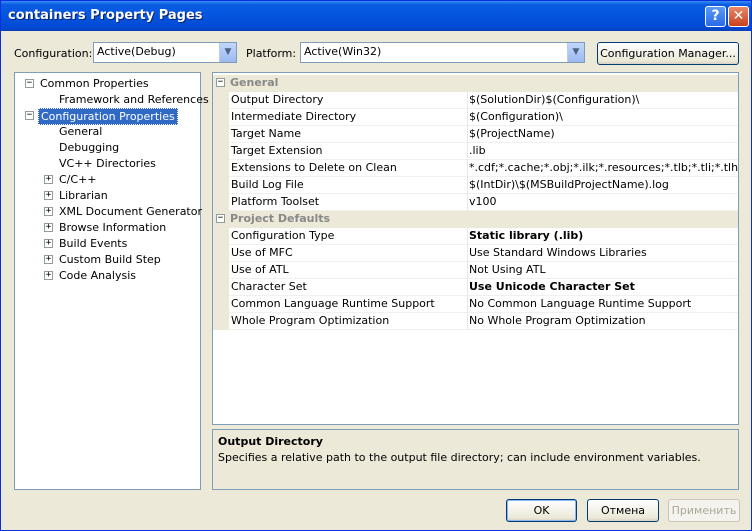  Describe the element at coordinates (83, 195) in the screenshot. I see `tree-item-label: Librarian` at that location.